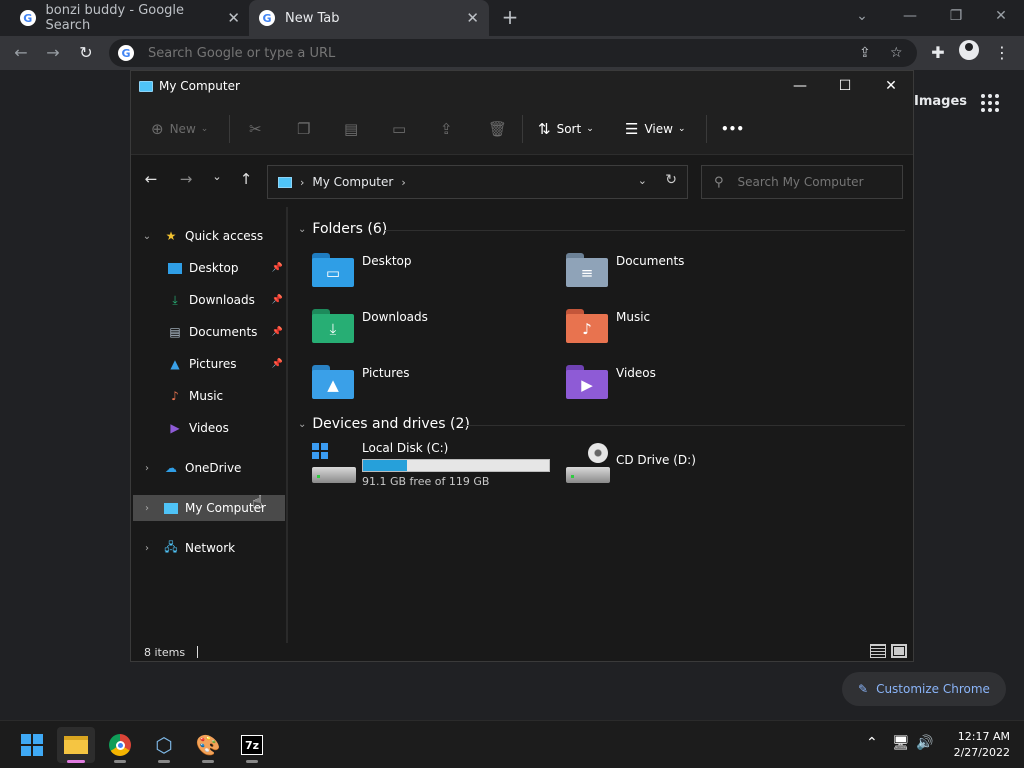 The width and height of the screenshot is (1024, 768). I want to click on folders-group-header: ⌄ Folders (6), so click(342, 229).